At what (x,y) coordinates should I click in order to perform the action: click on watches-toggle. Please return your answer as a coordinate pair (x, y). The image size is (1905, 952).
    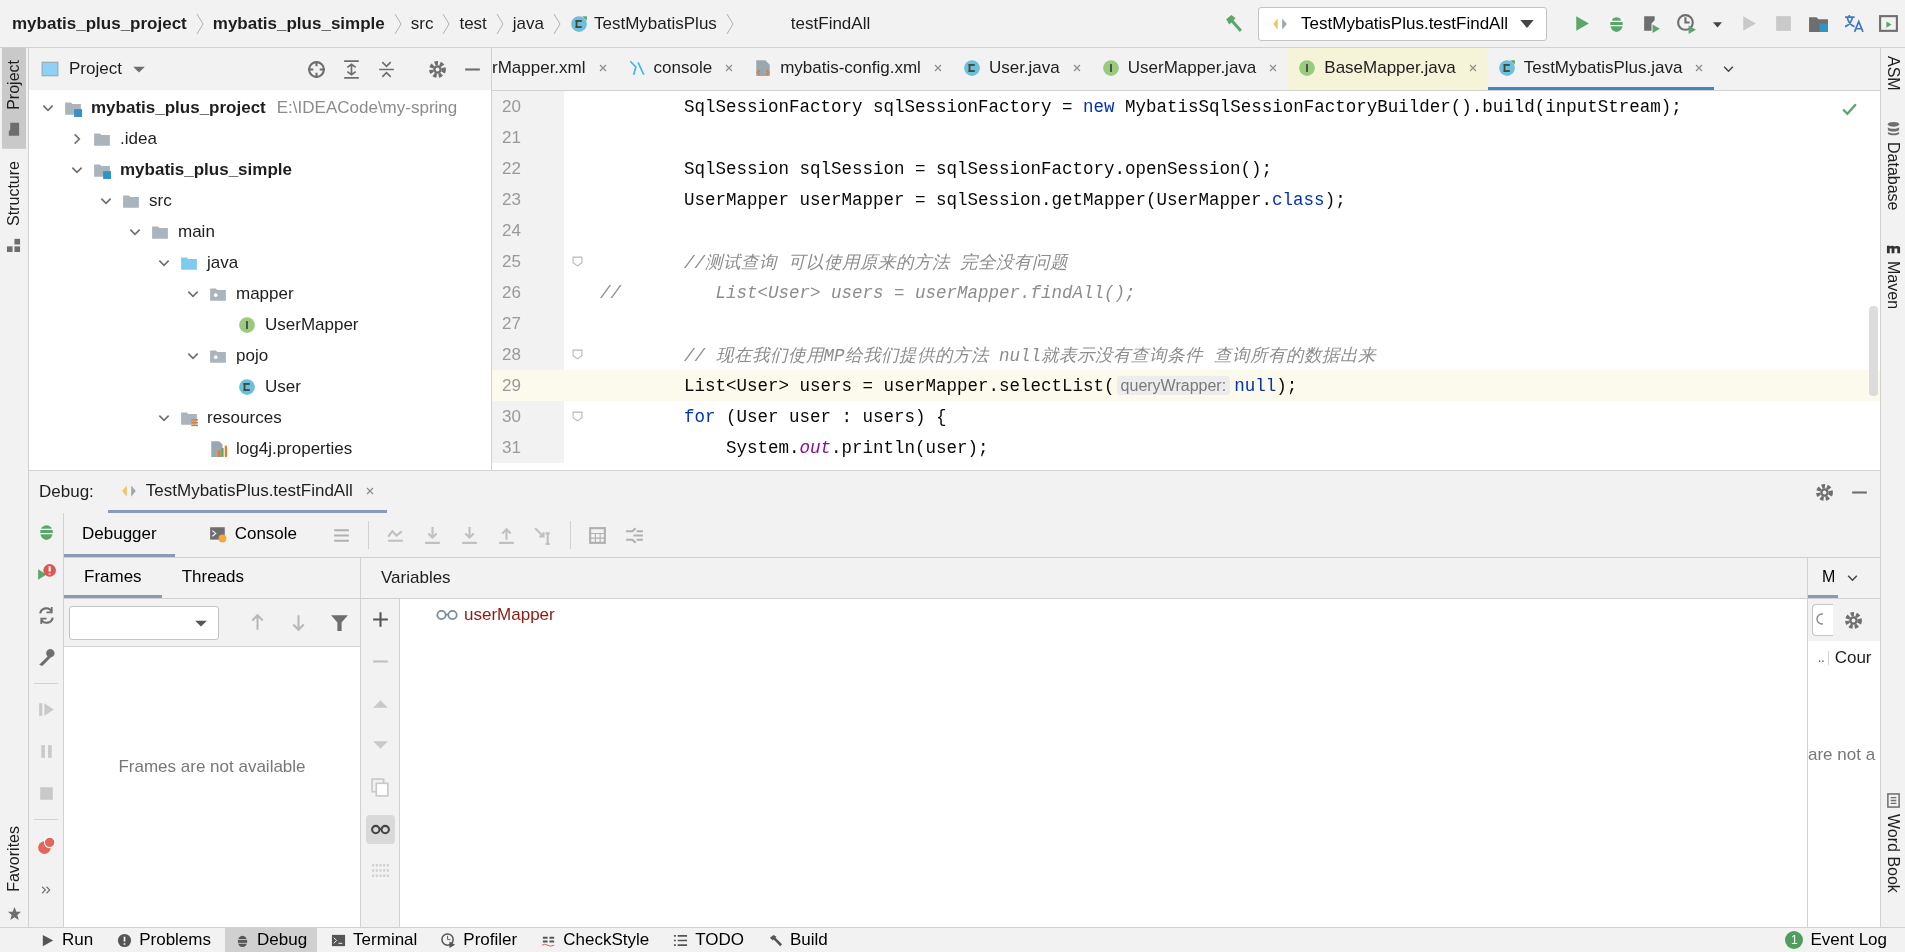
    Looking at the image, I should click on (380, 829).